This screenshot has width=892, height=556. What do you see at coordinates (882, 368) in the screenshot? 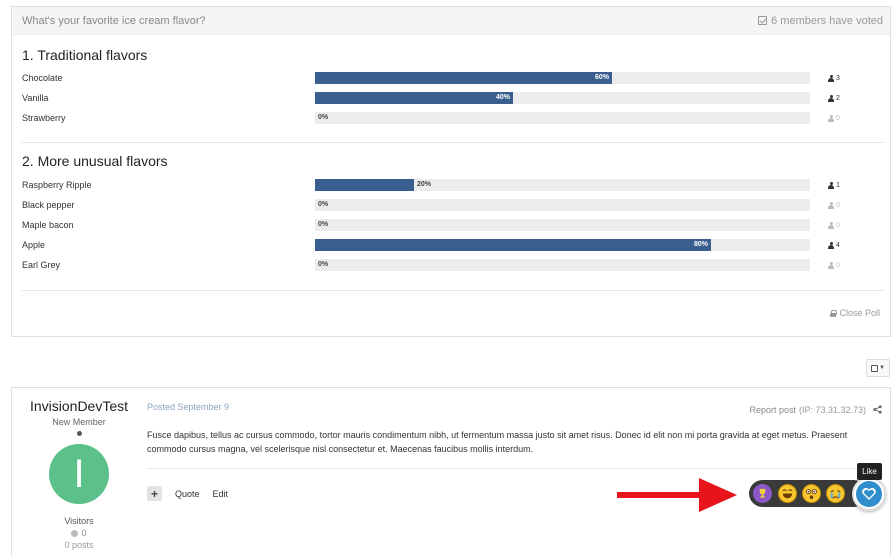
I see `chevron-down-icon: ▼` at bounding box center [882, 368].